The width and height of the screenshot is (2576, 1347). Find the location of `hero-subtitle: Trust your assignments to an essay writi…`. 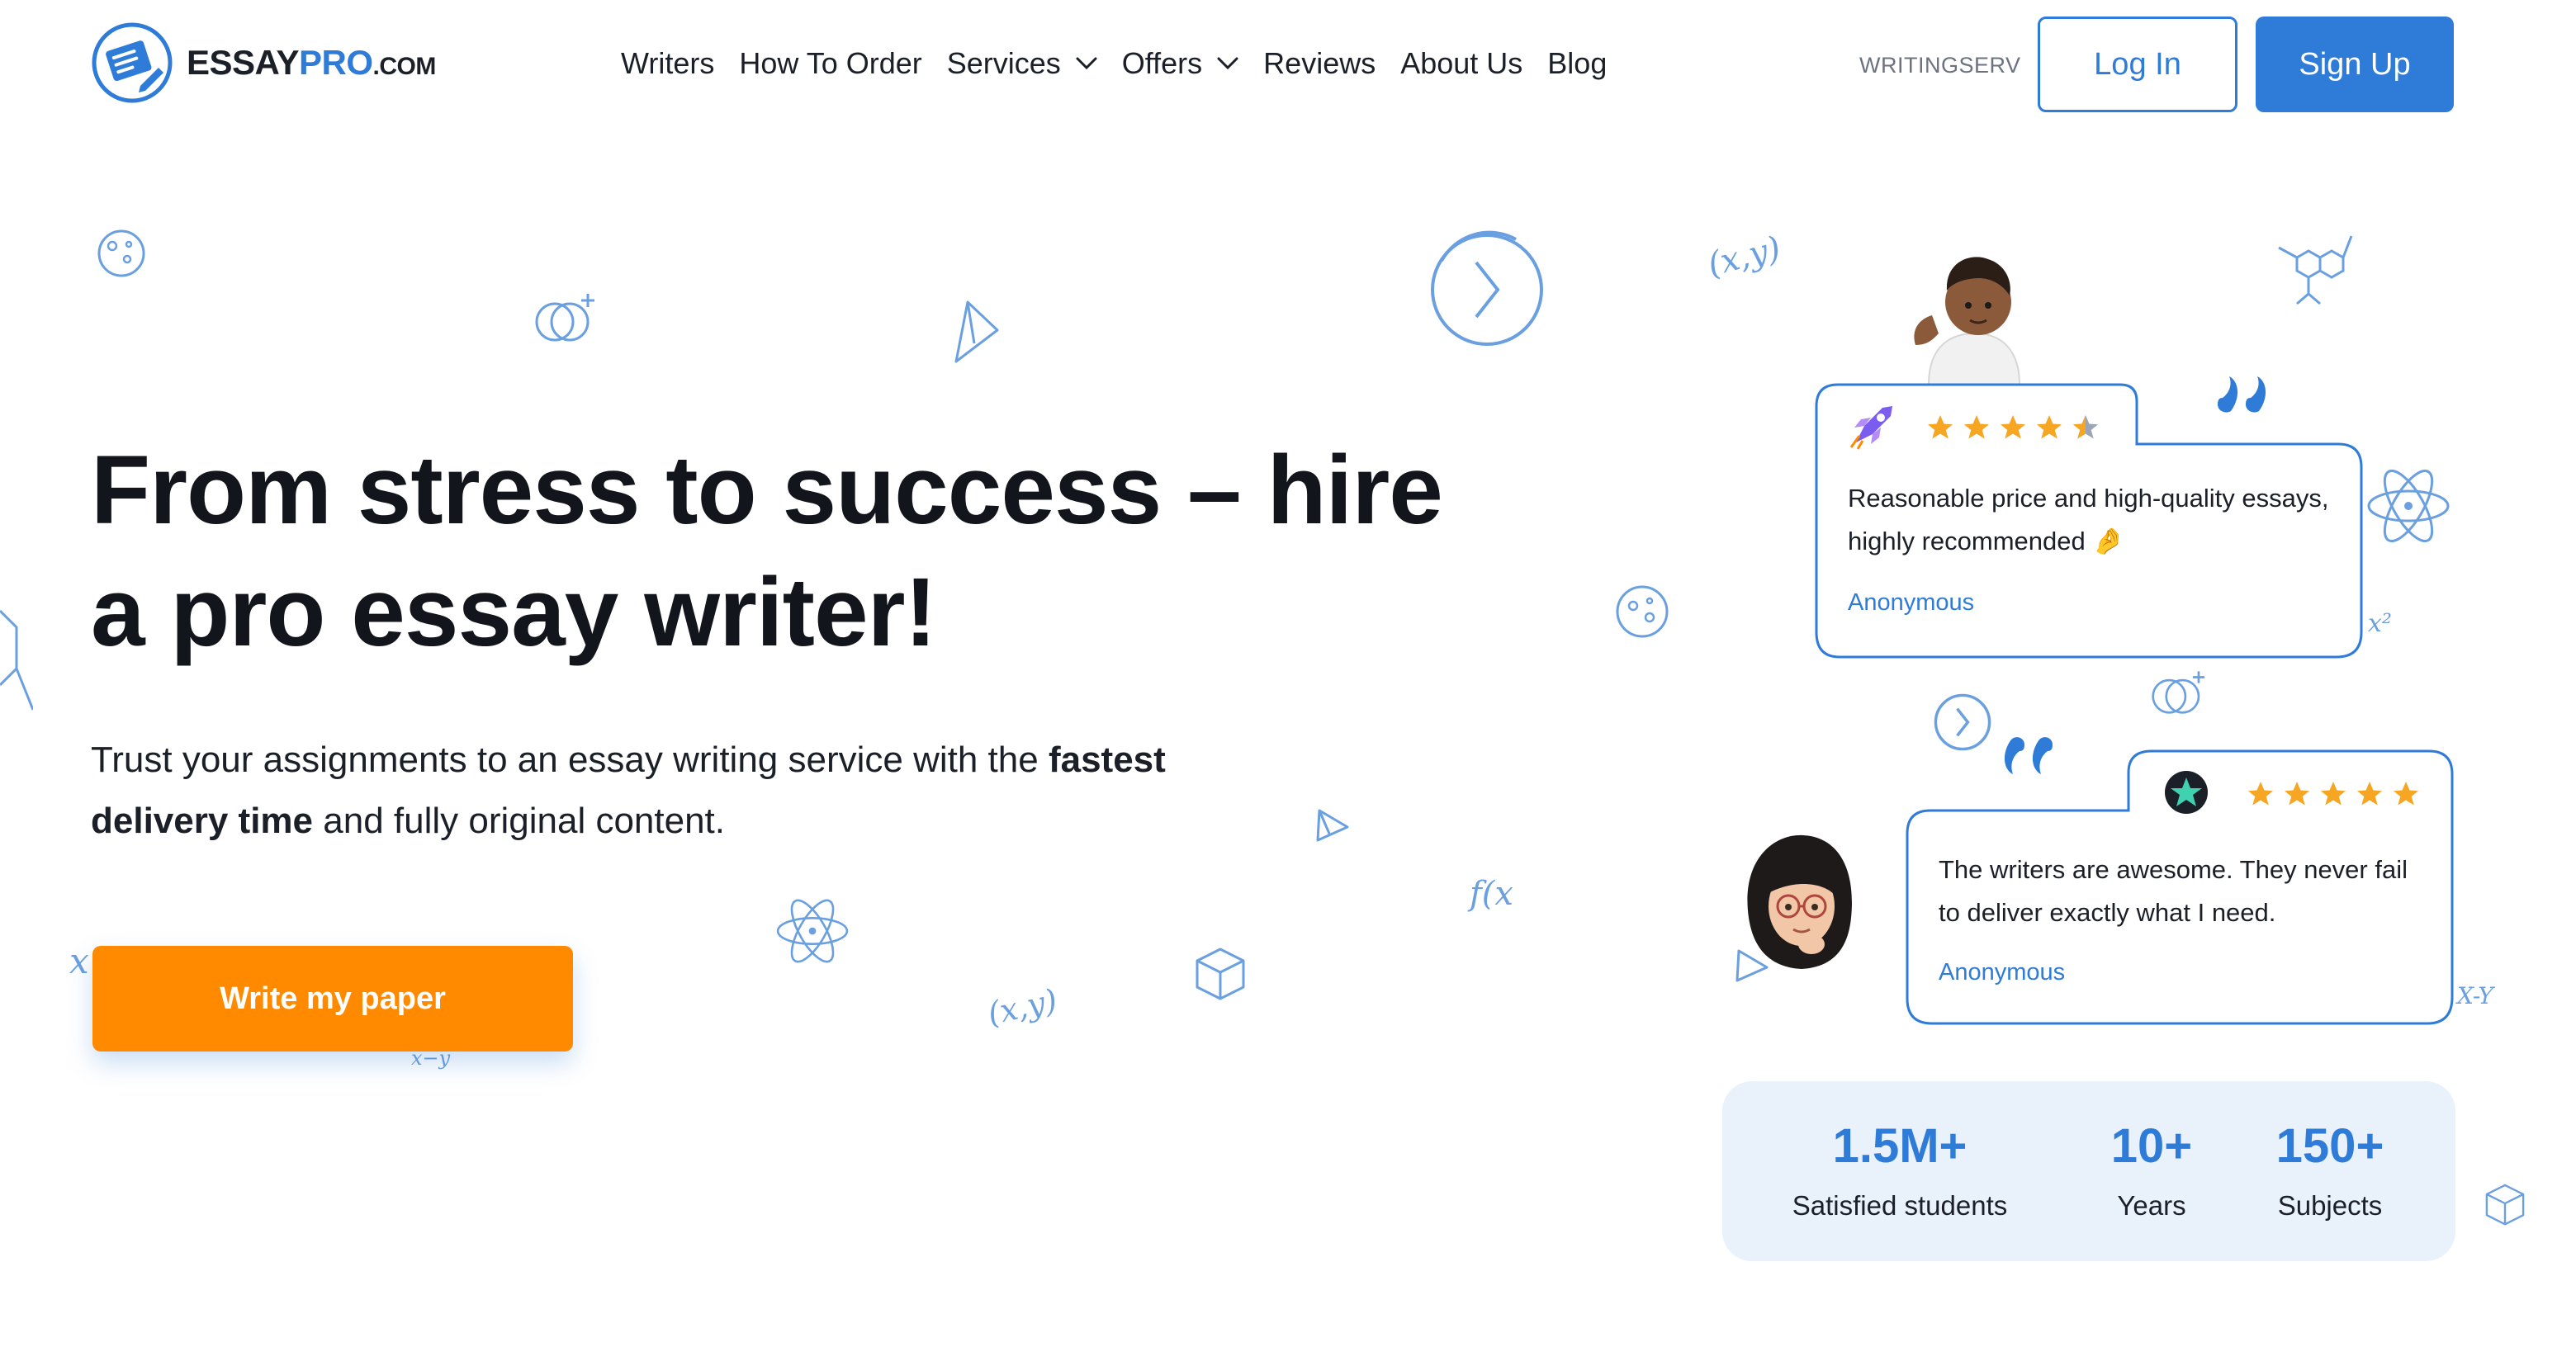

hero-subtitle: Trust your assignments to an essay writi… is located at coordinates (628, 790).